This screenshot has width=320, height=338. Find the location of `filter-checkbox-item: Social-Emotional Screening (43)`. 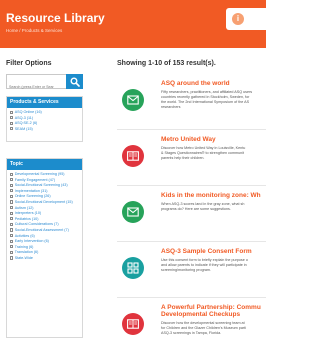

filter-checkbox-item: Social-Emotional Screening (43) is located at coordinates (44, 185).